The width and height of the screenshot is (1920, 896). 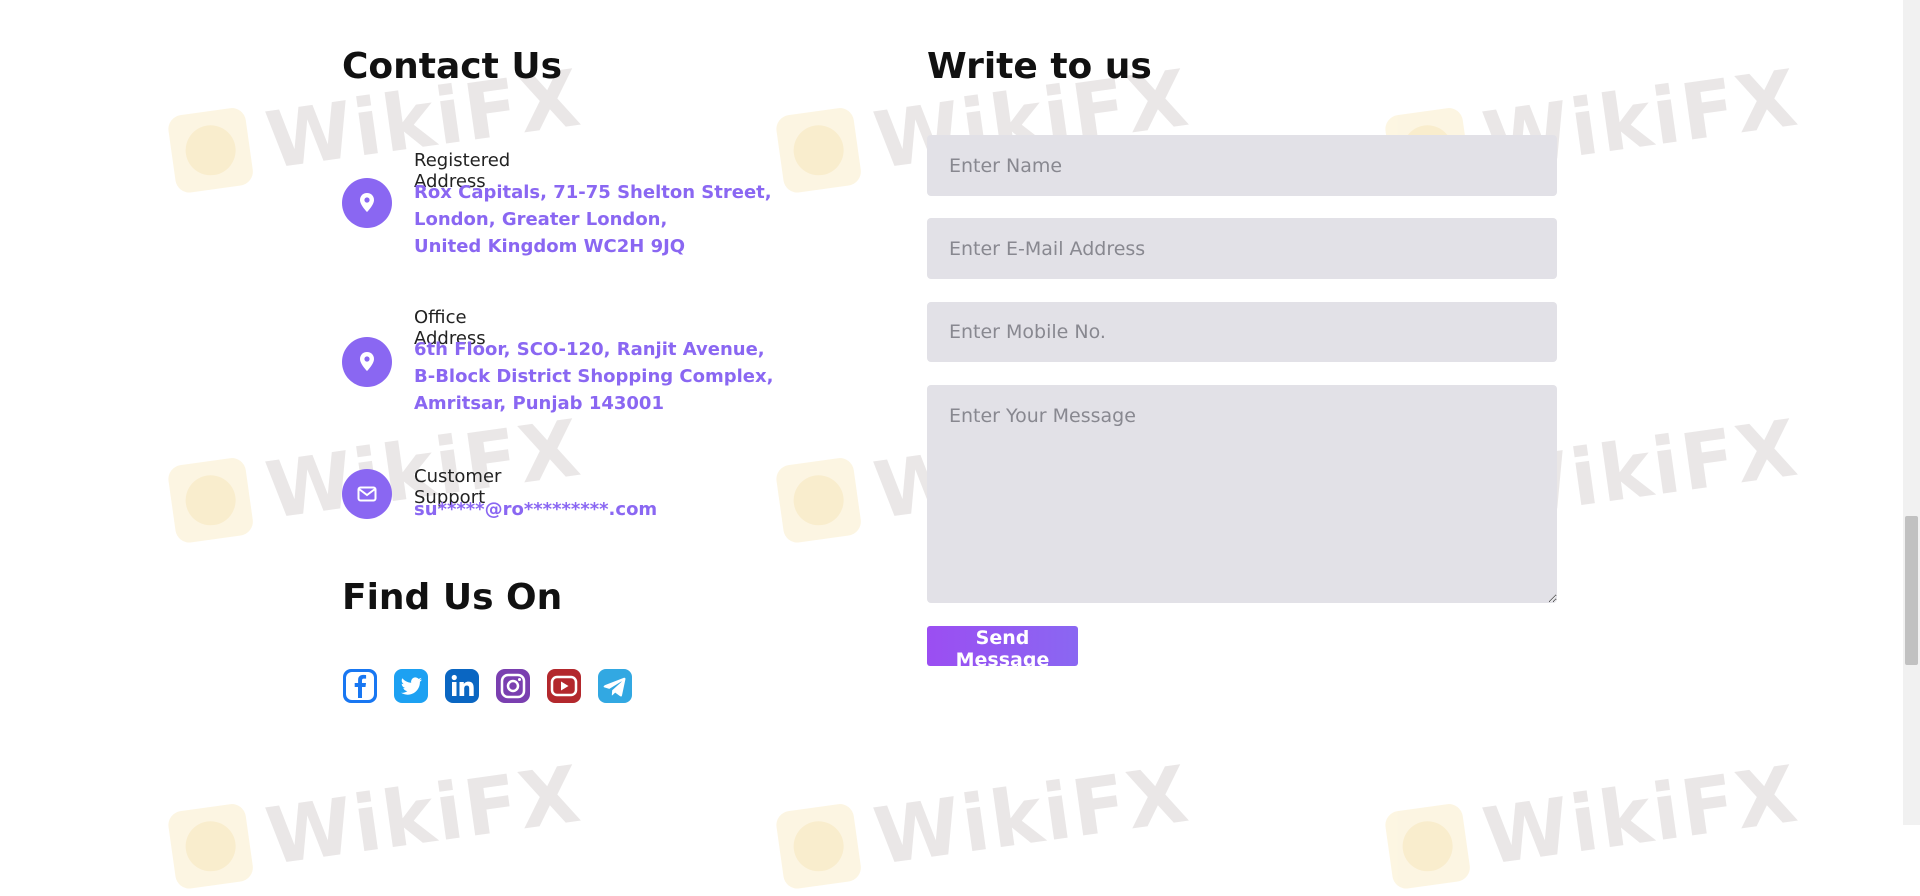 I want to click on telegram-icon, so click(x=615, y=686).